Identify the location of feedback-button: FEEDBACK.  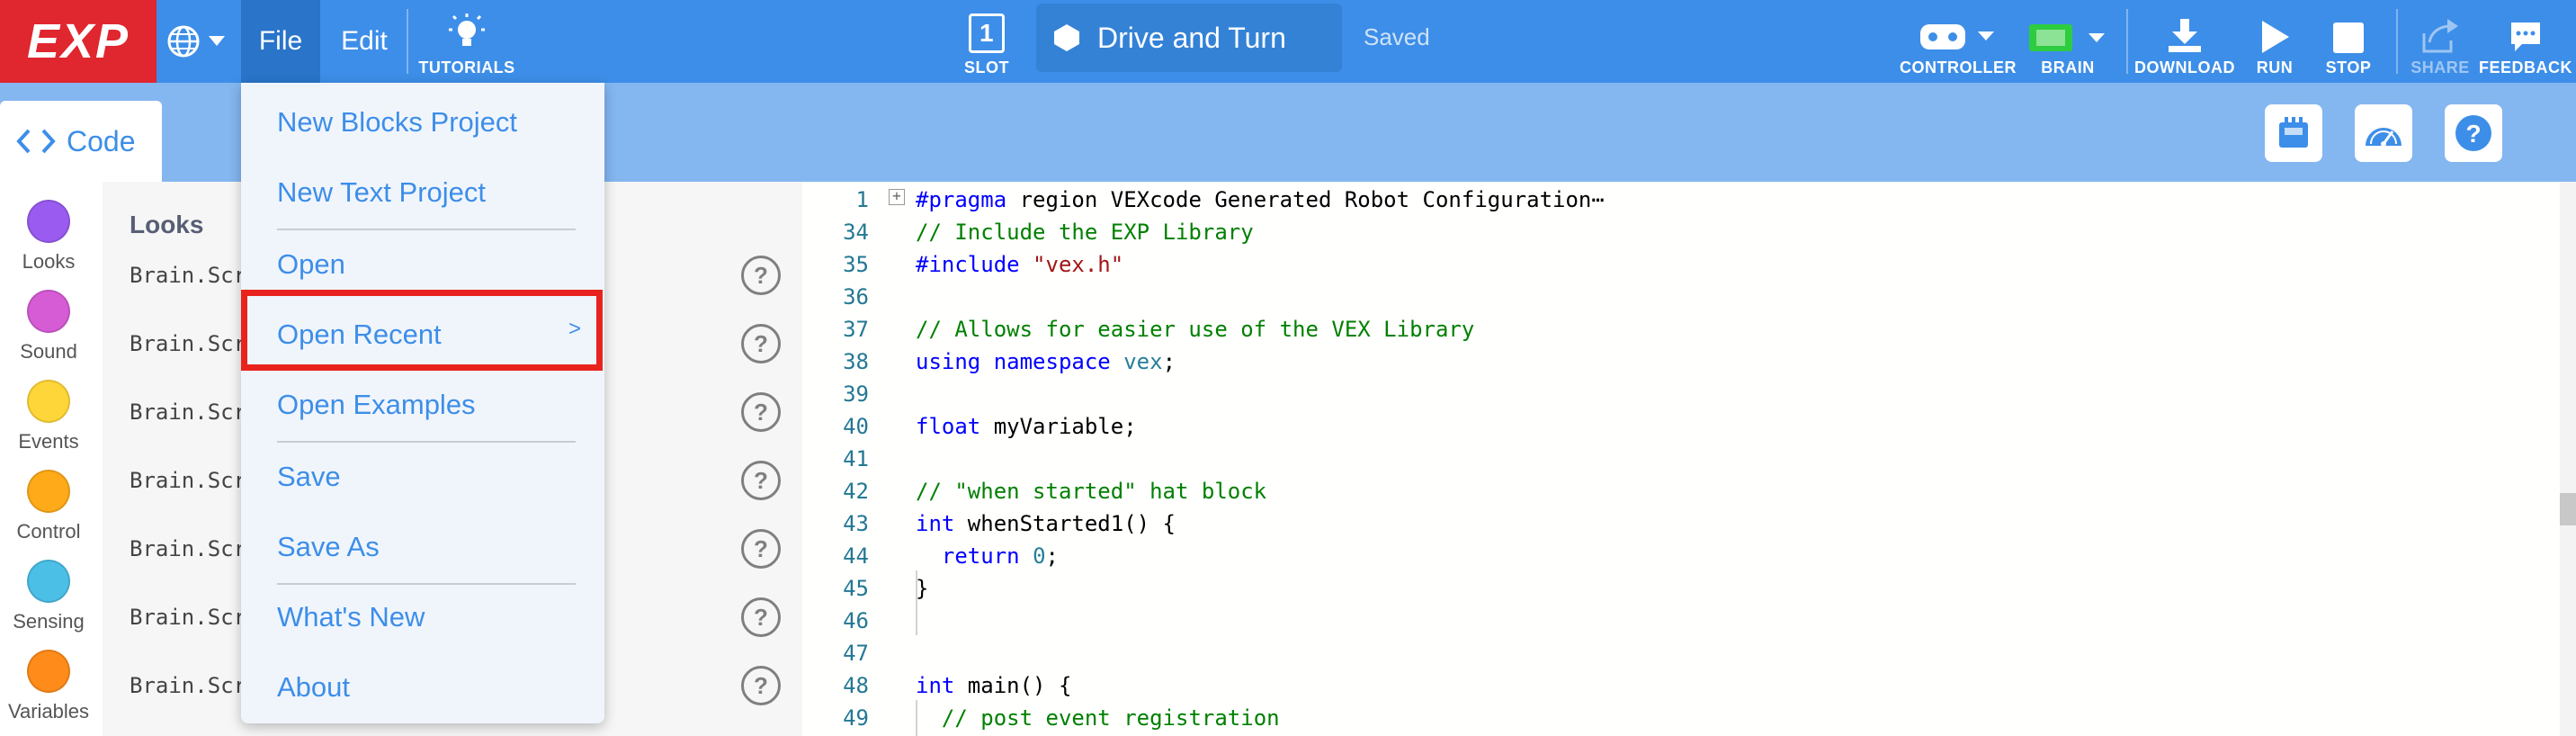
(2526, 41).